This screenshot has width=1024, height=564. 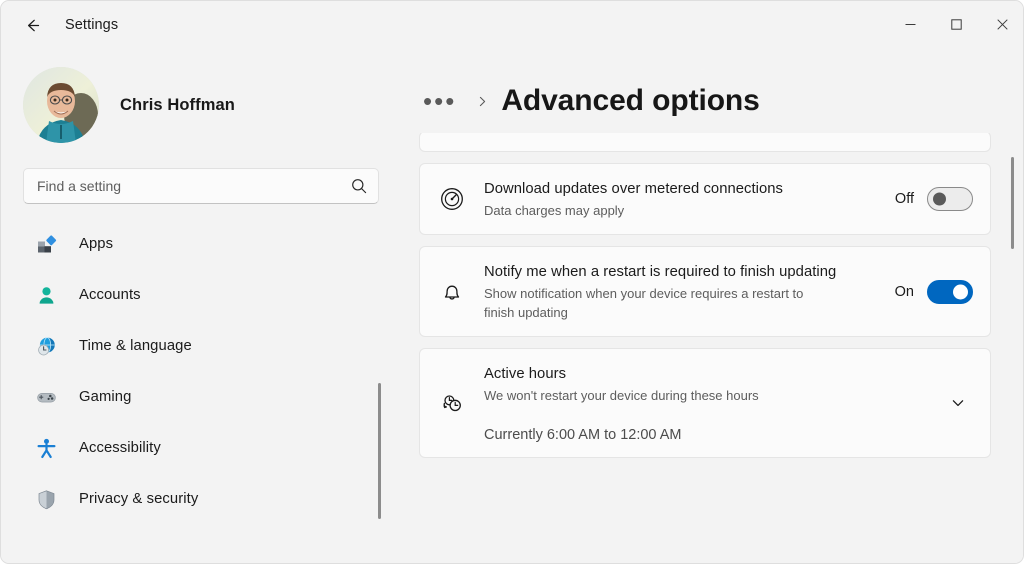 I want to click on card-description: Data charges may apply, so click(x=554, y=210).